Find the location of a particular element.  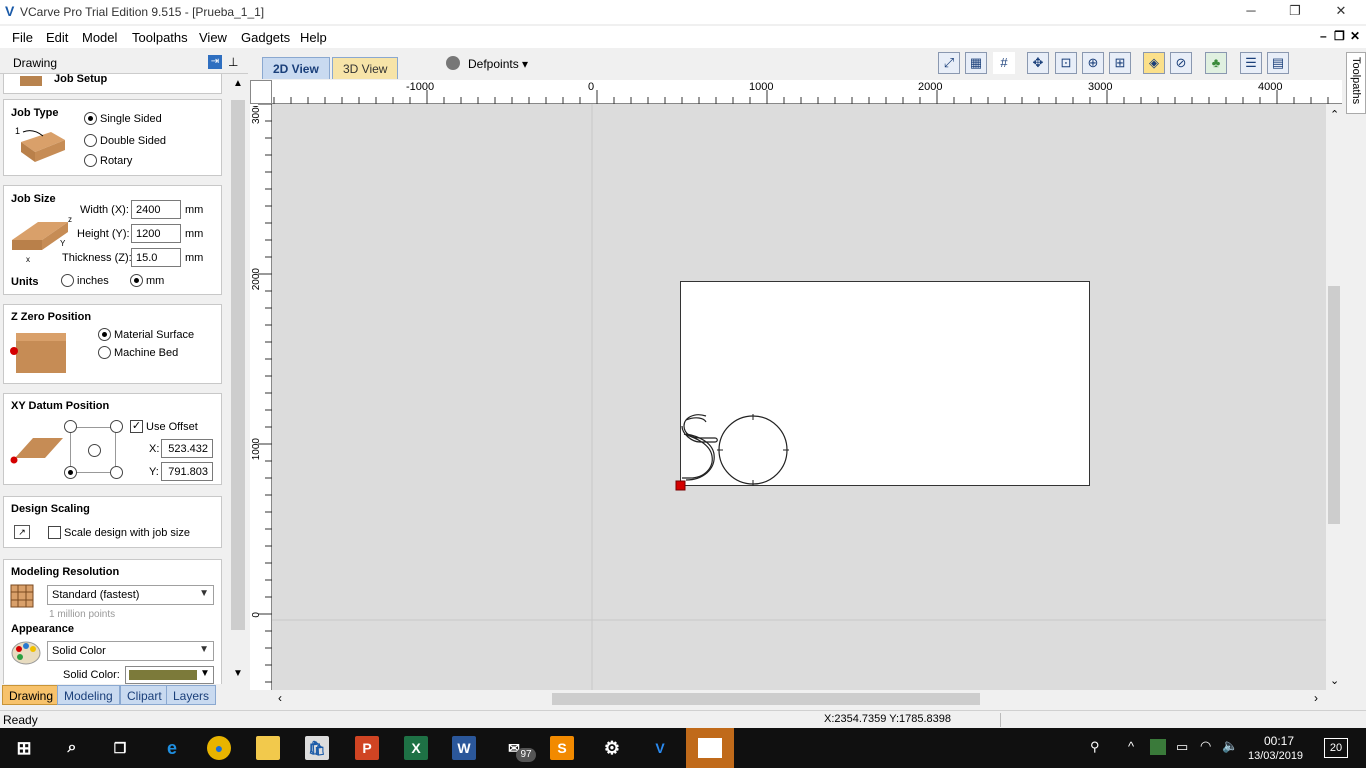

clock-time: 00:17 is located at coordinates (1279, 741).